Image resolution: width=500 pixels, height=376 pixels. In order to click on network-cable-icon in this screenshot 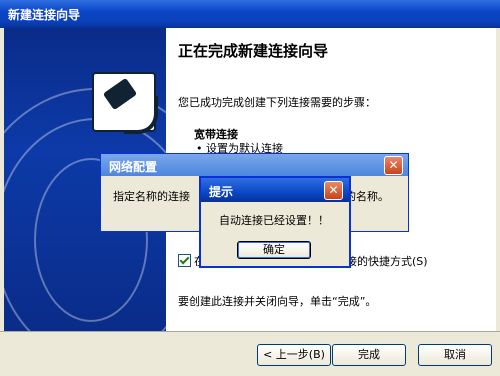, I will do `click(125, 103)`.